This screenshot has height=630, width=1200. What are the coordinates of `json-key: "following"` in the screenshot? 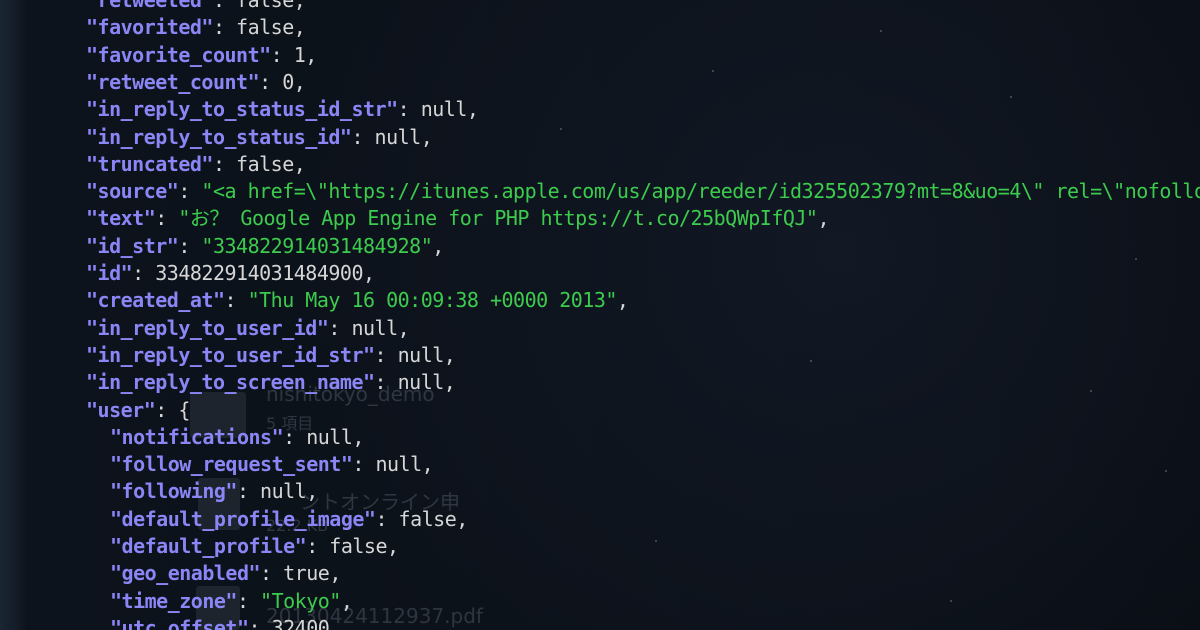 It's located at (173, 491).